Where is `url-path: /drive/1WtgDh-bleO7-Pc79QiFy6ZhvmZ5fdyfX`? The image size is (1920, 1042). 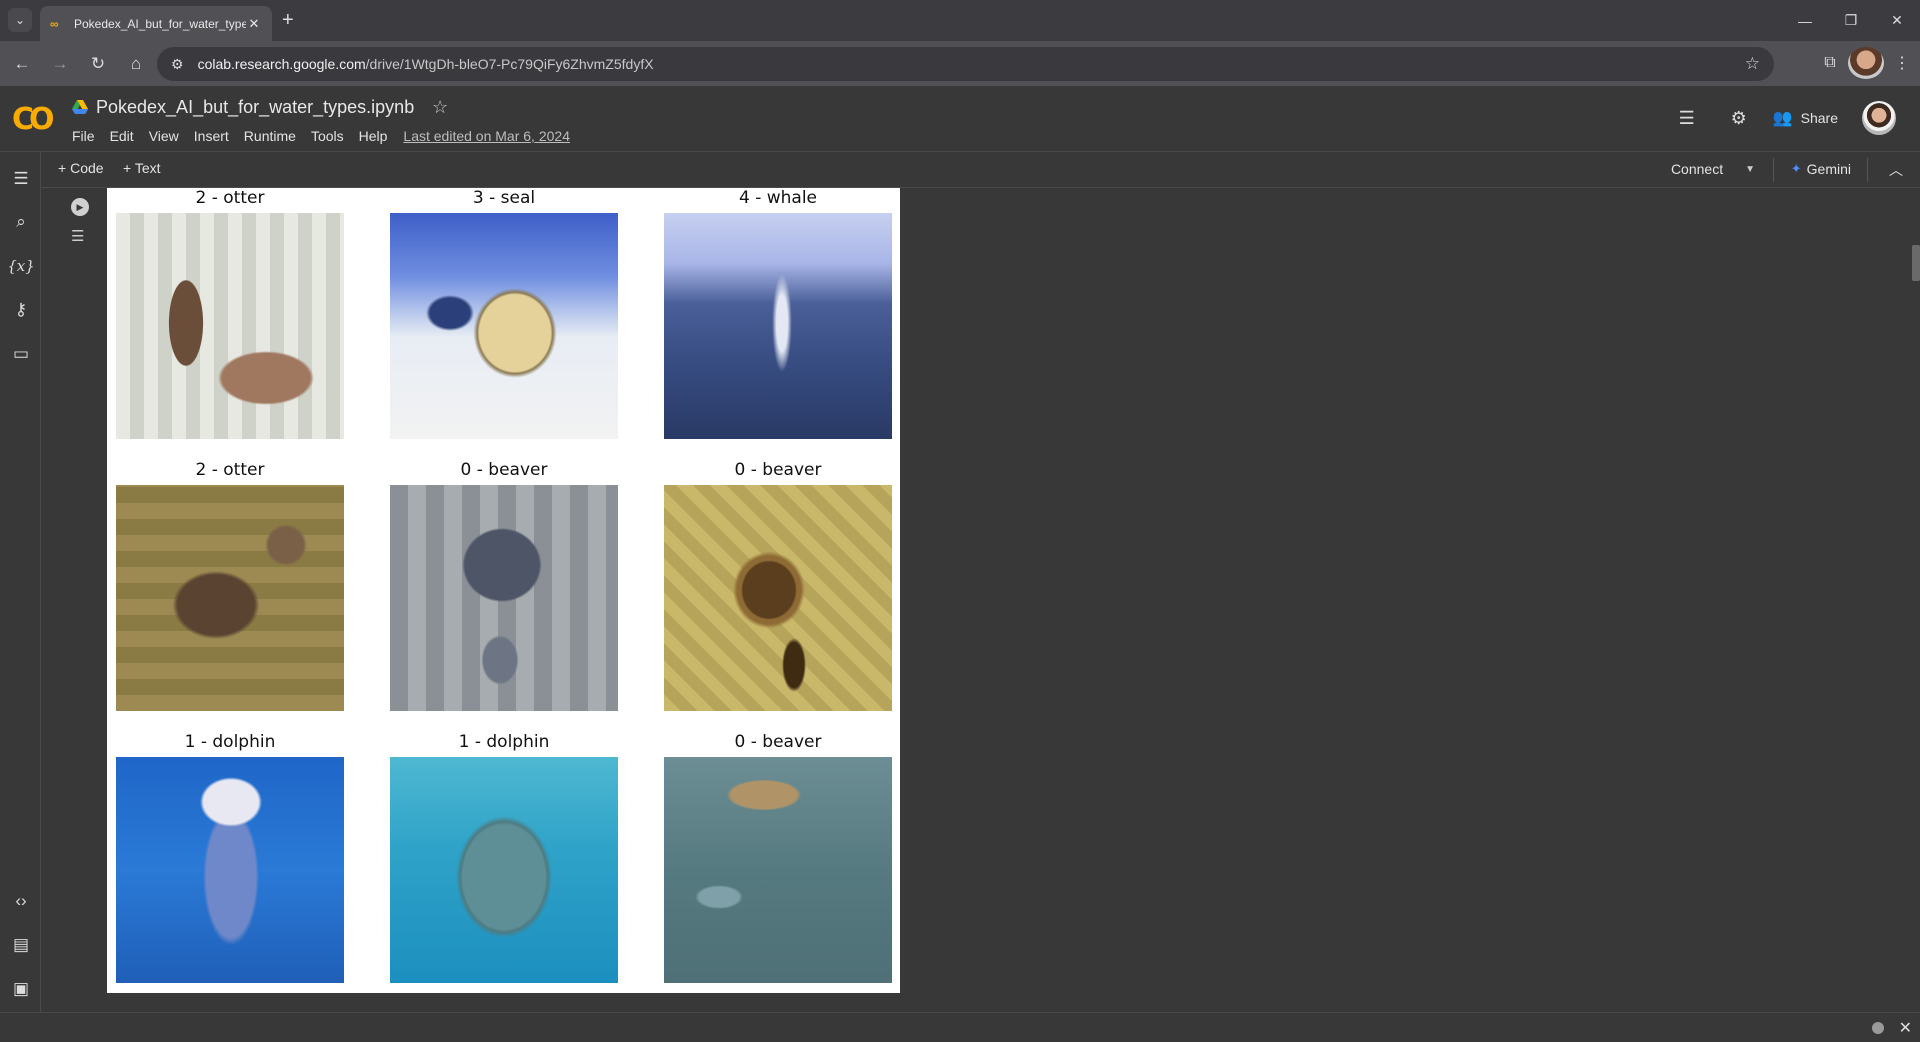 url-path: /drive/1WtgDh-bleO7-Pc79QiFy6ZhvmZ5fdyfX is located at coordinates (509, 64).